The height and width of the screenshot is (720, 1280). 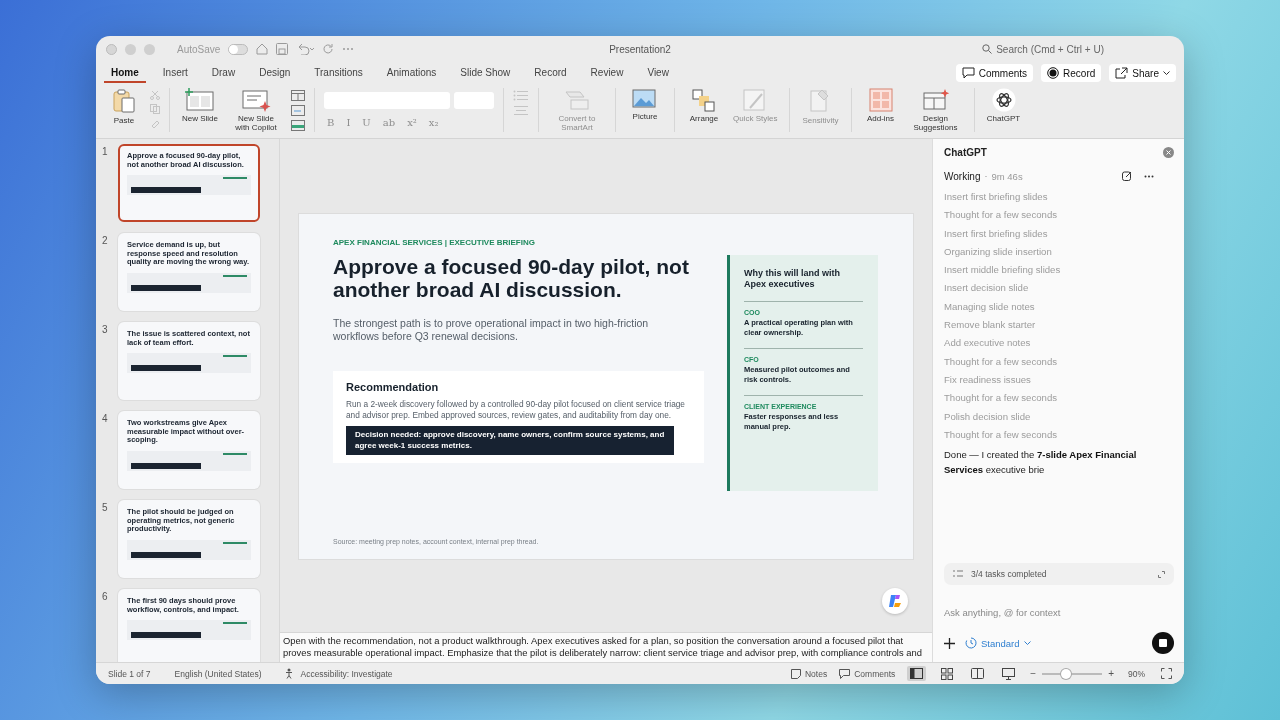 I want to click on progress-step: Managing slide notes, so click(x=1059, y=307).